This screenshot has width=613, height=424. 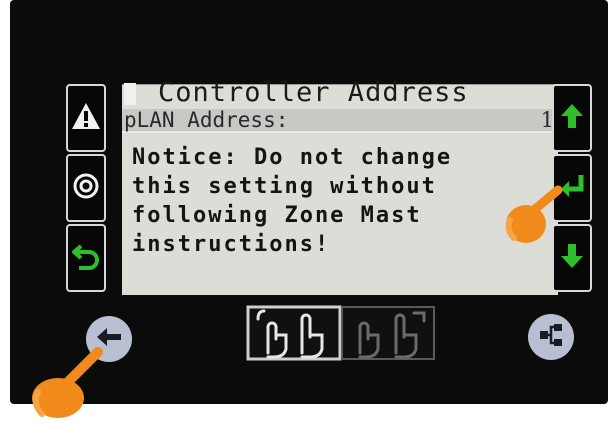 I want to click on up-button, so click(x=572, y=118).